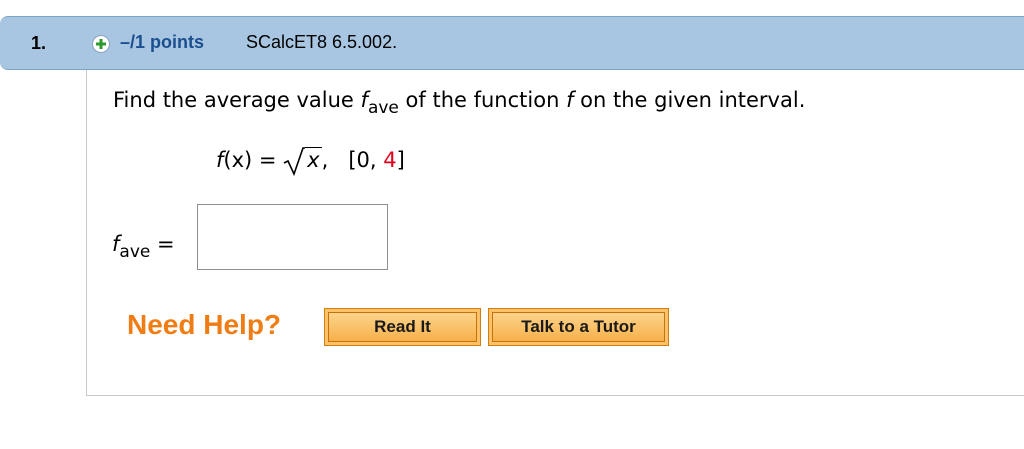 Image resolution: width=1024 pixels, height=449 pixels. Describe the element at coordinates (292, 237) in the screenshot. I see `answer-input` at that location.